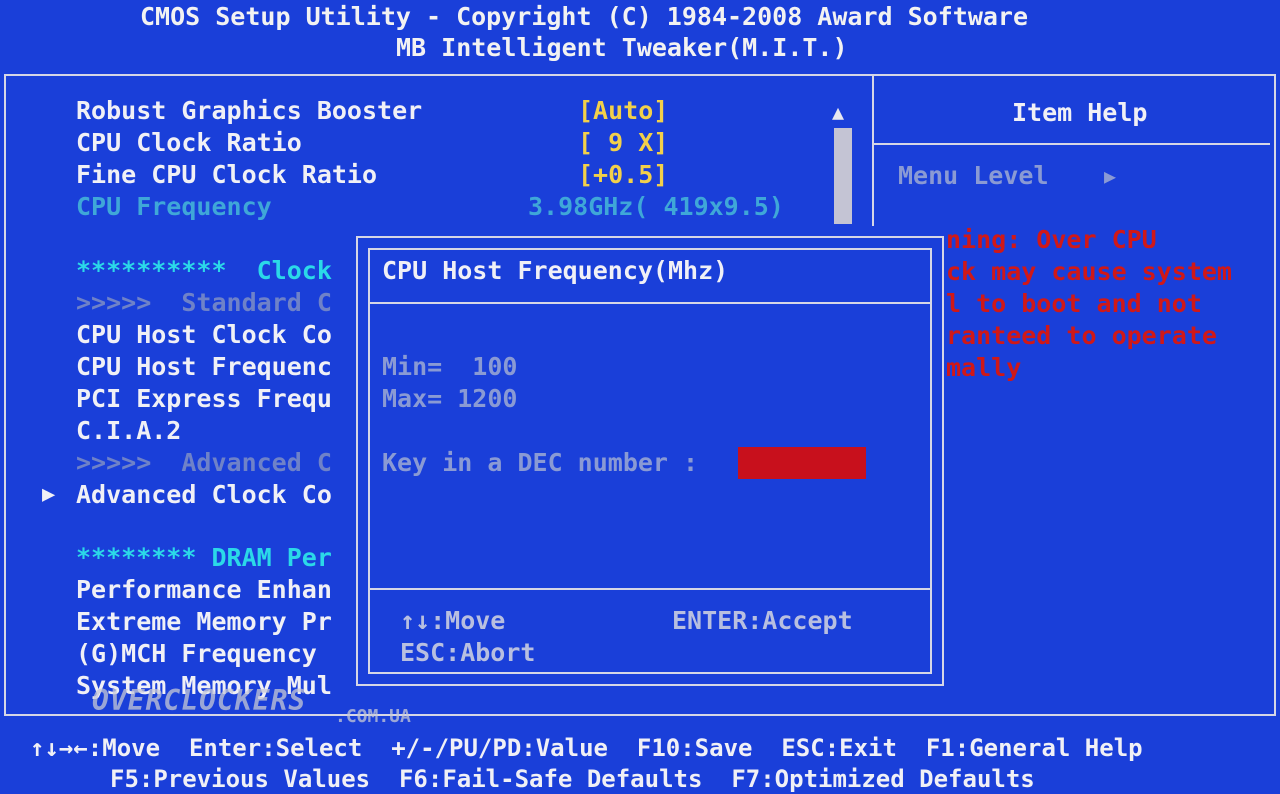 The image size is (1280, 794). I want to click on header-subtitle: MB Intelligent Tweaker(M.I.T.), so click(622, 47).